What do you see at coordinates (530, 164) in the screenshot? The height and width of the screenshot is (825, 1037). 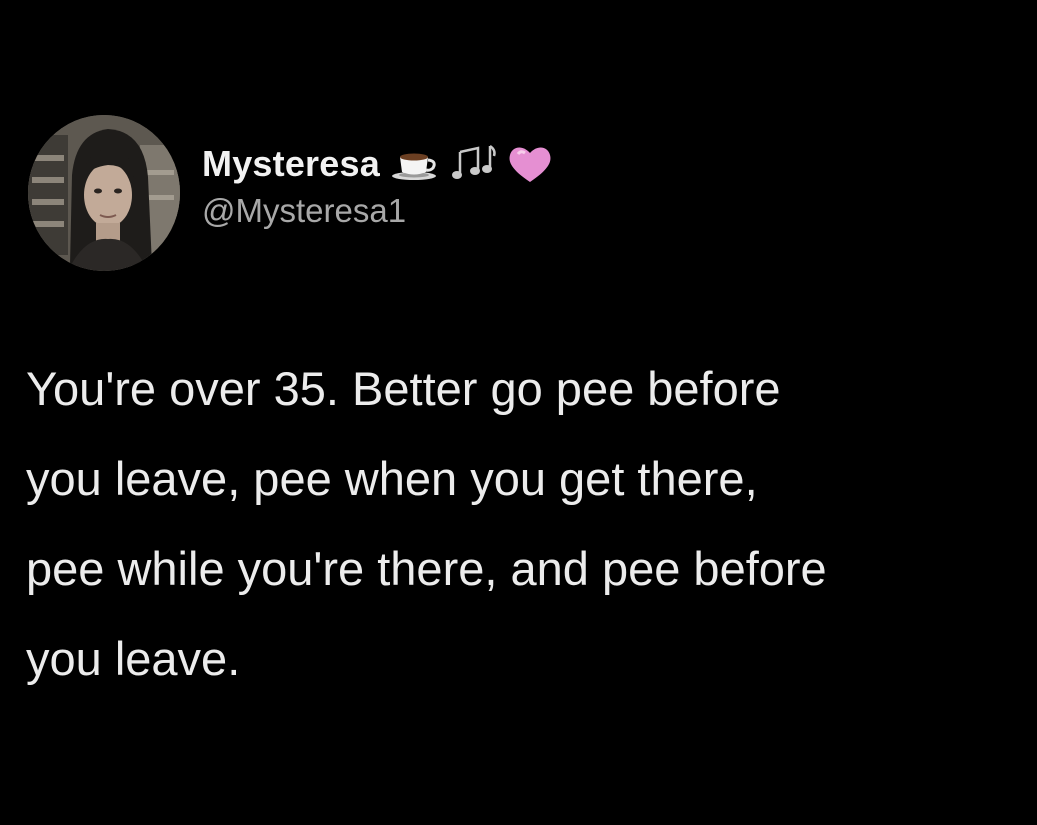 I see `pink-heart-icon` at bounding box center [530, 164].